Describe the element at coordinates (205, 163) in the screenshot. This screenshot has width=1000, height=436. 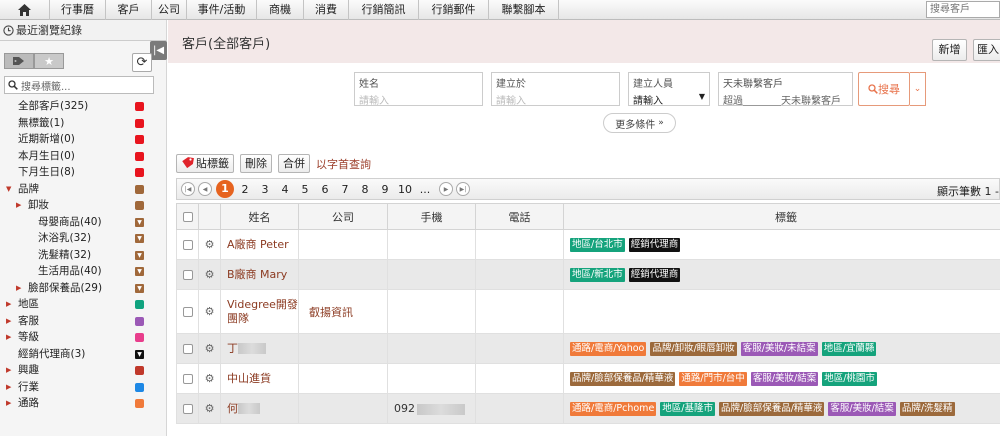
I see `add-tag-button: 貼標籤` at that location.